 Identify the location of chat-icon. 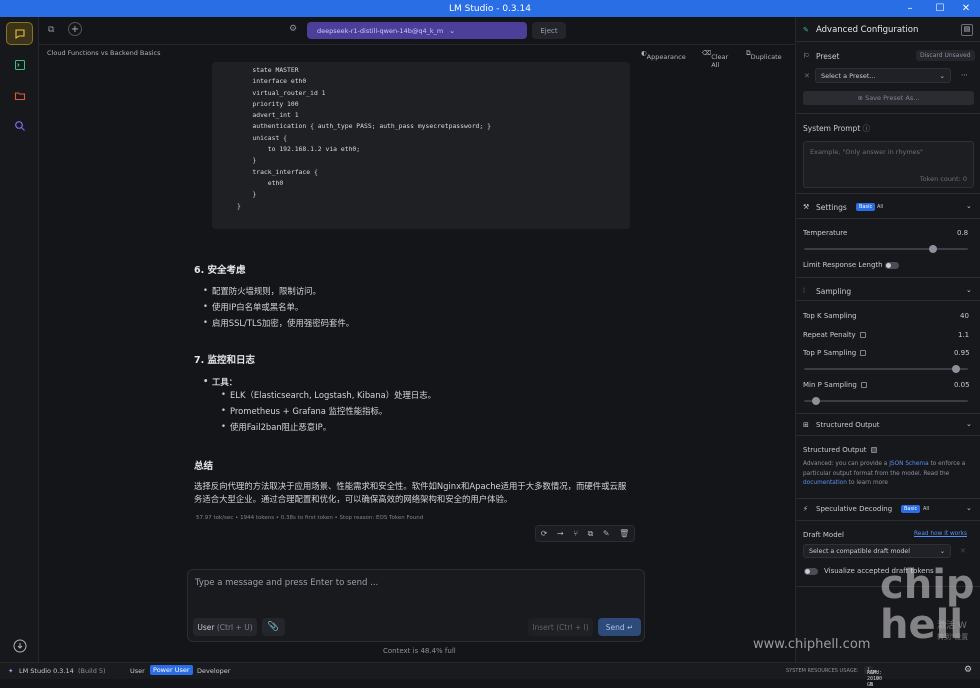
(19, 33).